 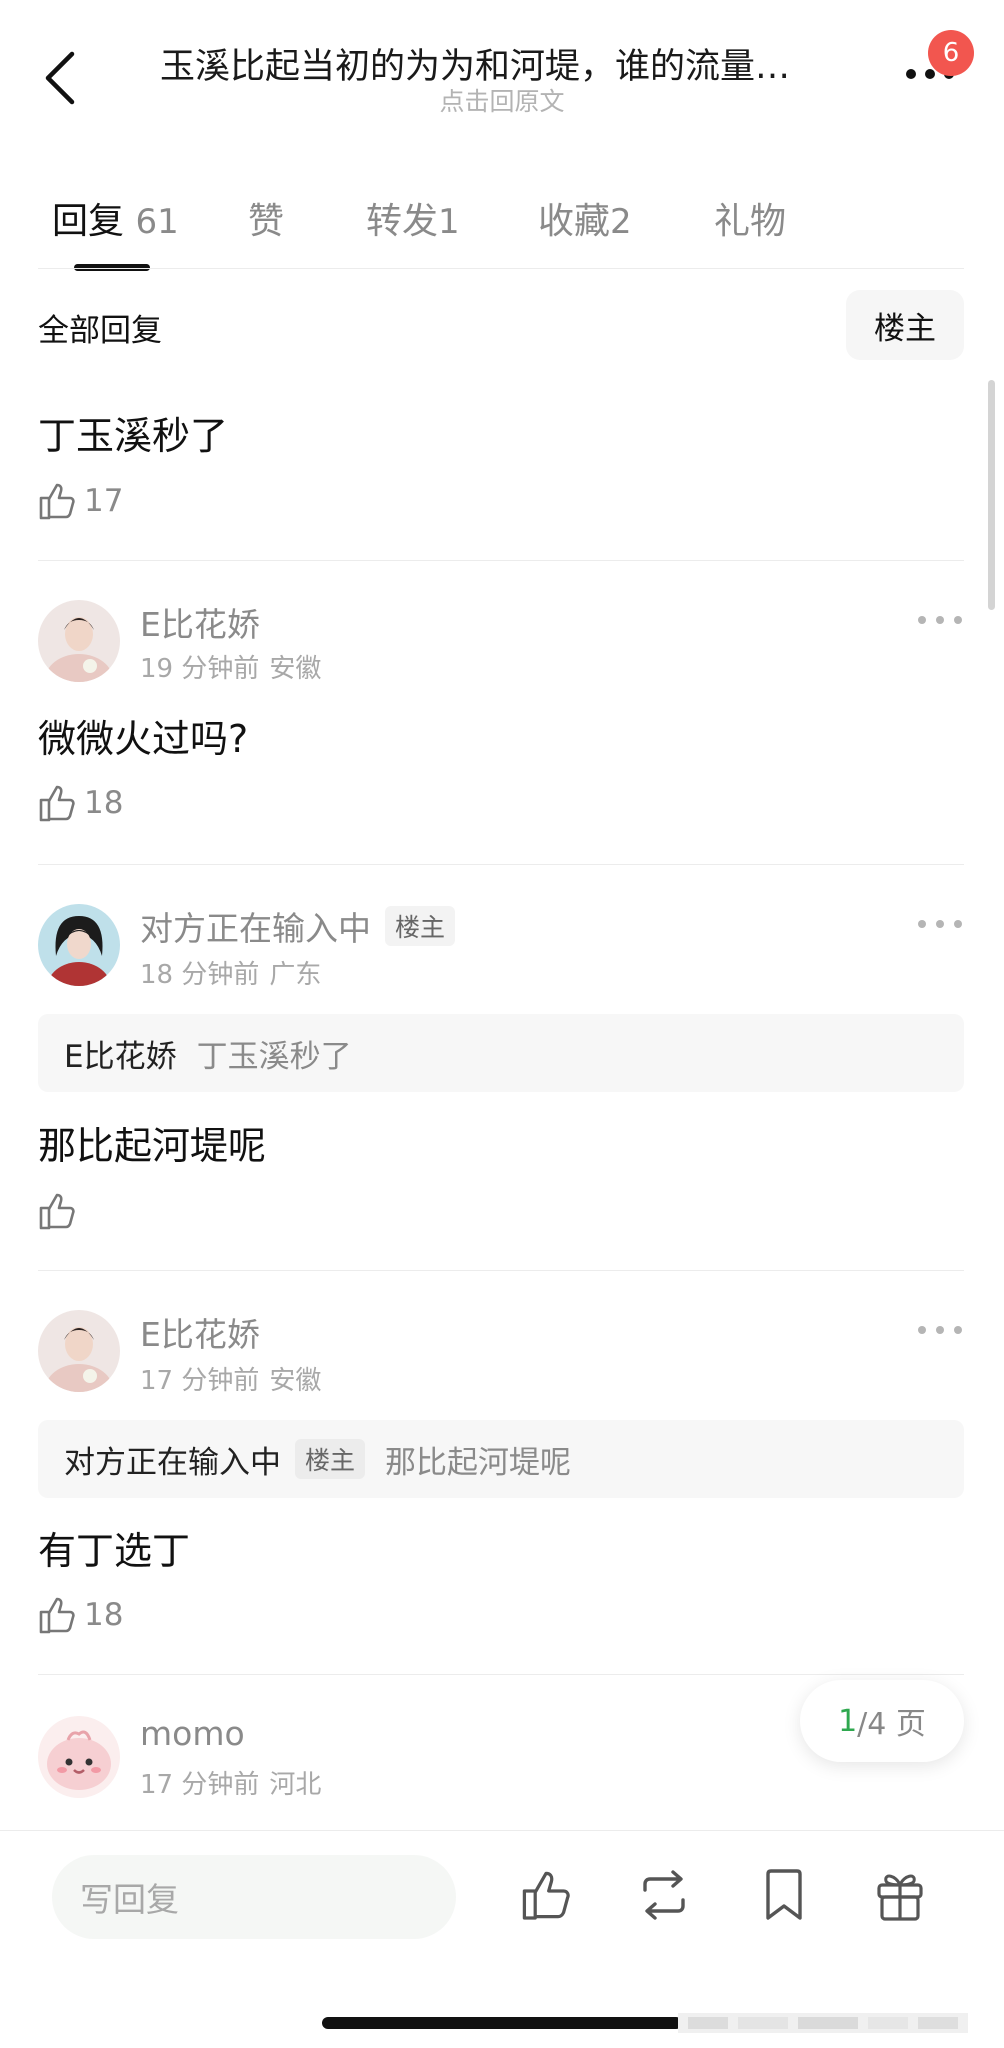 I want to click on tab-label: 礼物, so click(x=750, y=221).